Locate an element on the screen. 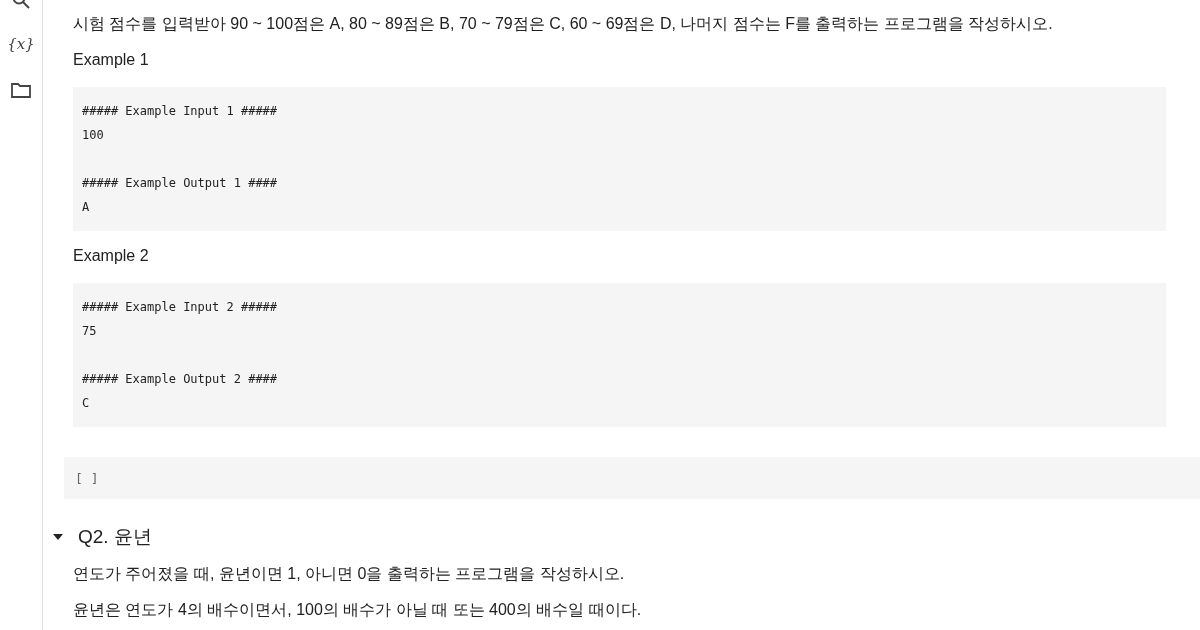 This screenshot has height=630, width=1200. variables-icon: {x} is located at coordinates (21, 44).